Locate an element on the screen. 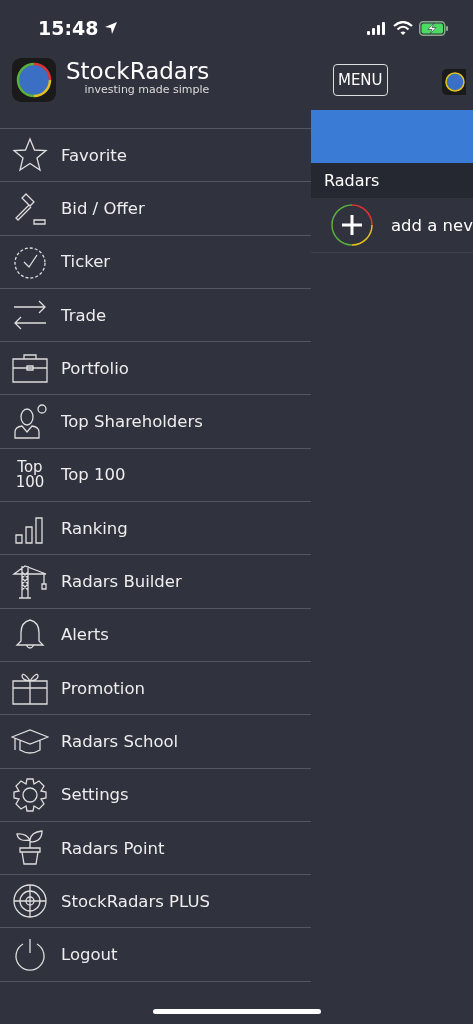 The height and width of the screenshot is (1024, 473). top-100-icon: Top 100 is located at coordinates (30, 474).